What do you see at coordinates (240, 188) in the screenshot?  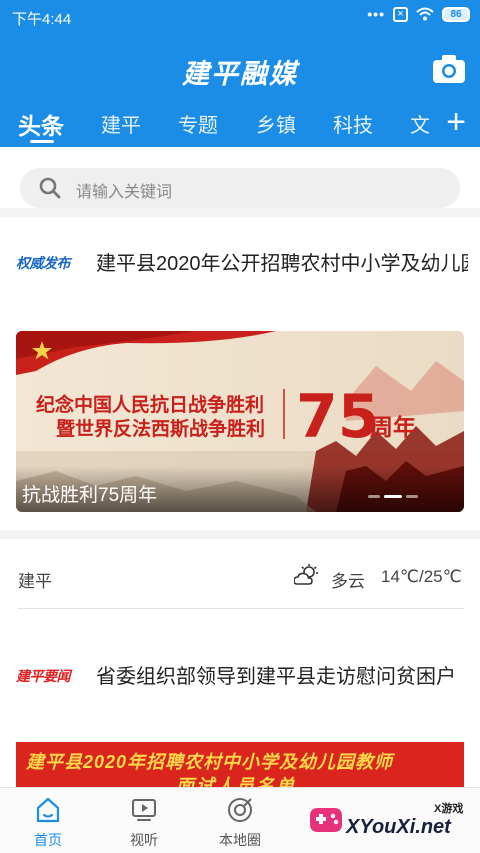 I see `search-input: 请输入关键词` at bounding box center [240, 188].